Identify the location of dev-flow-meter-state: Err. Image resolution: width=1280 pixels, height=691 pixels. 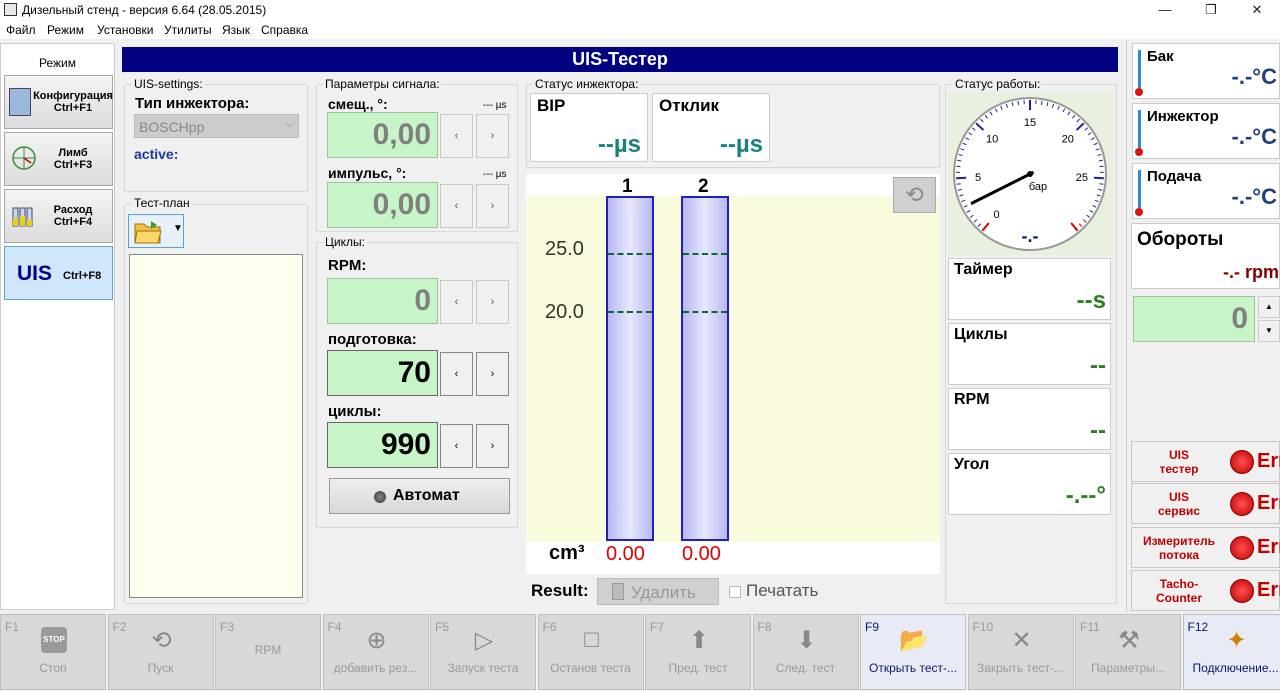
(1268, 547).